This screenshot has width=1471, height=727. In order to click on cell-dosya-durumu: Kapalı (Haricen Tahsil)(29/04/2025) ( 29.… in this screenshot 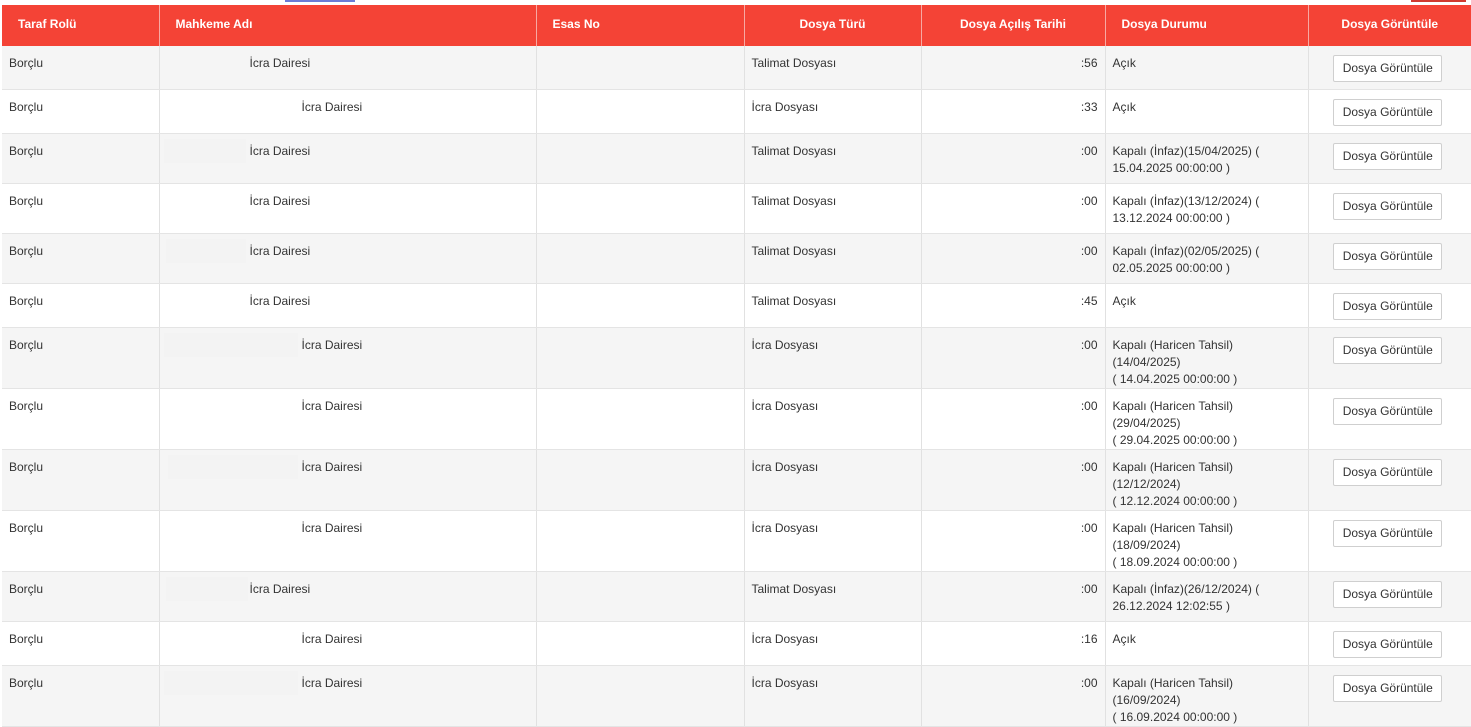, I will do `click(1207, 419)`.